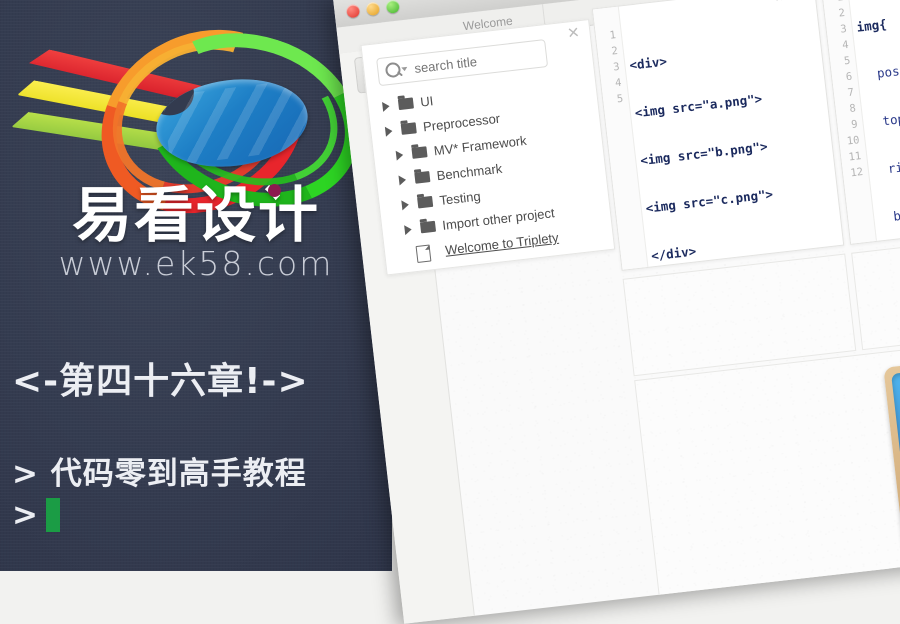 The image size is (900, 624). Describe the element at coordinates (198, 442) in the screenshot. I see `promo-text-block: <-第四十六章!-> > 代码零到高手教程 >` at that location.